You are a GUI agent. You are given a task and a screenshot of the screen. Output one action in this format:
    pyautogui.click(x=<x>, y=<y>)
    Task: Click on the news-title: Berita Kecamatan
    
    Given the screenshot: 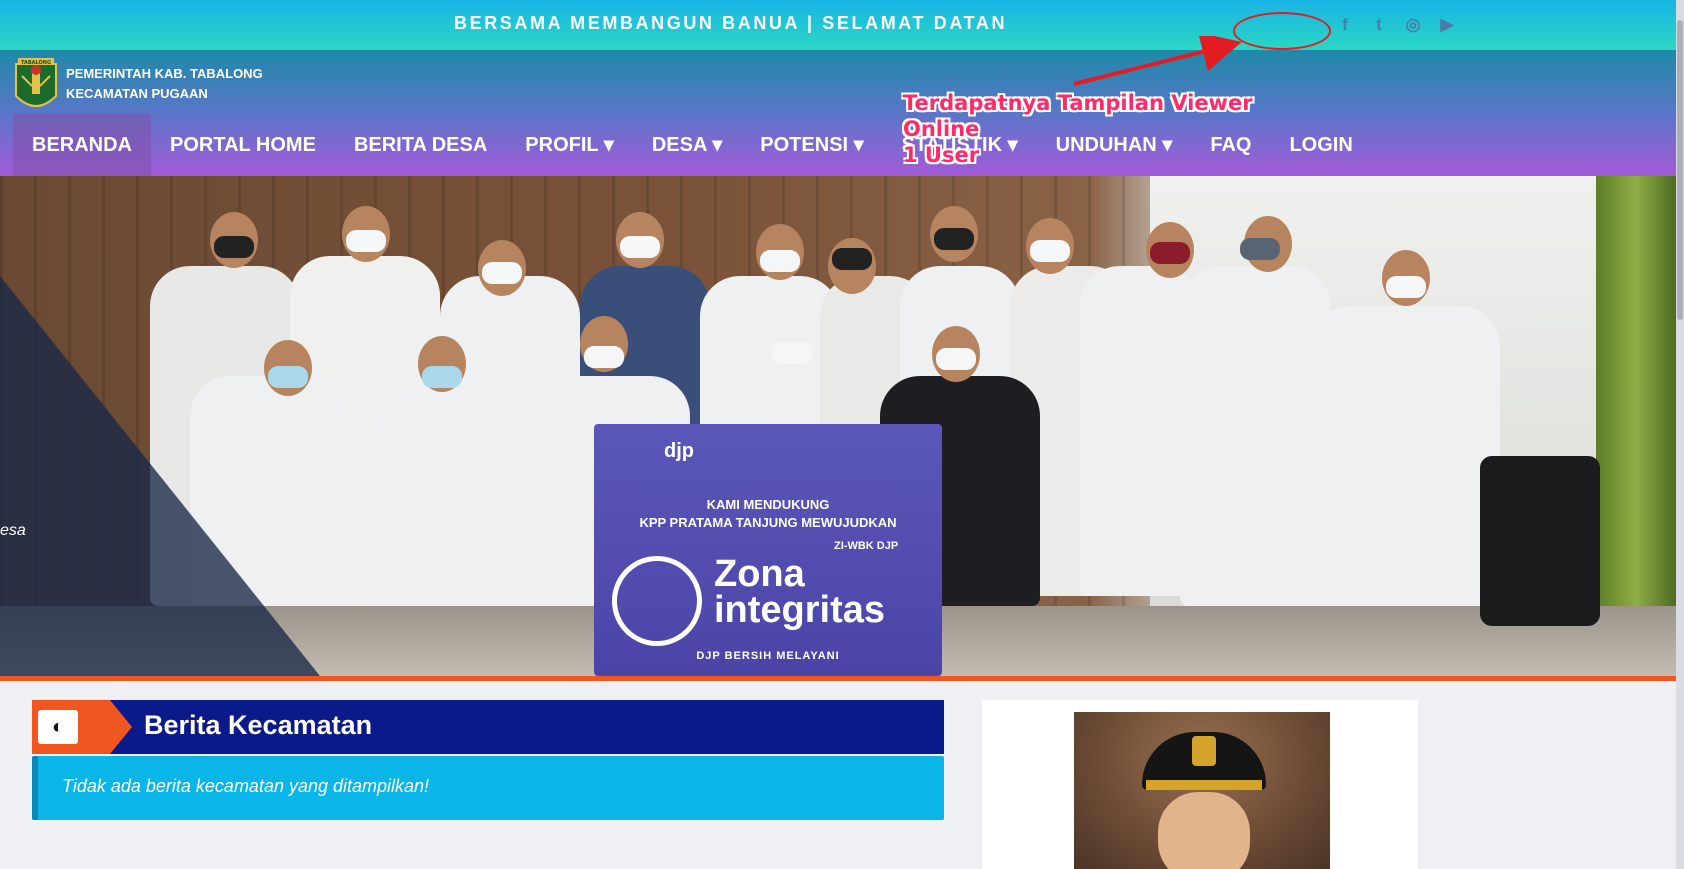 What is the action you would take?
    pyautogui.click(x=258, y=725)
    